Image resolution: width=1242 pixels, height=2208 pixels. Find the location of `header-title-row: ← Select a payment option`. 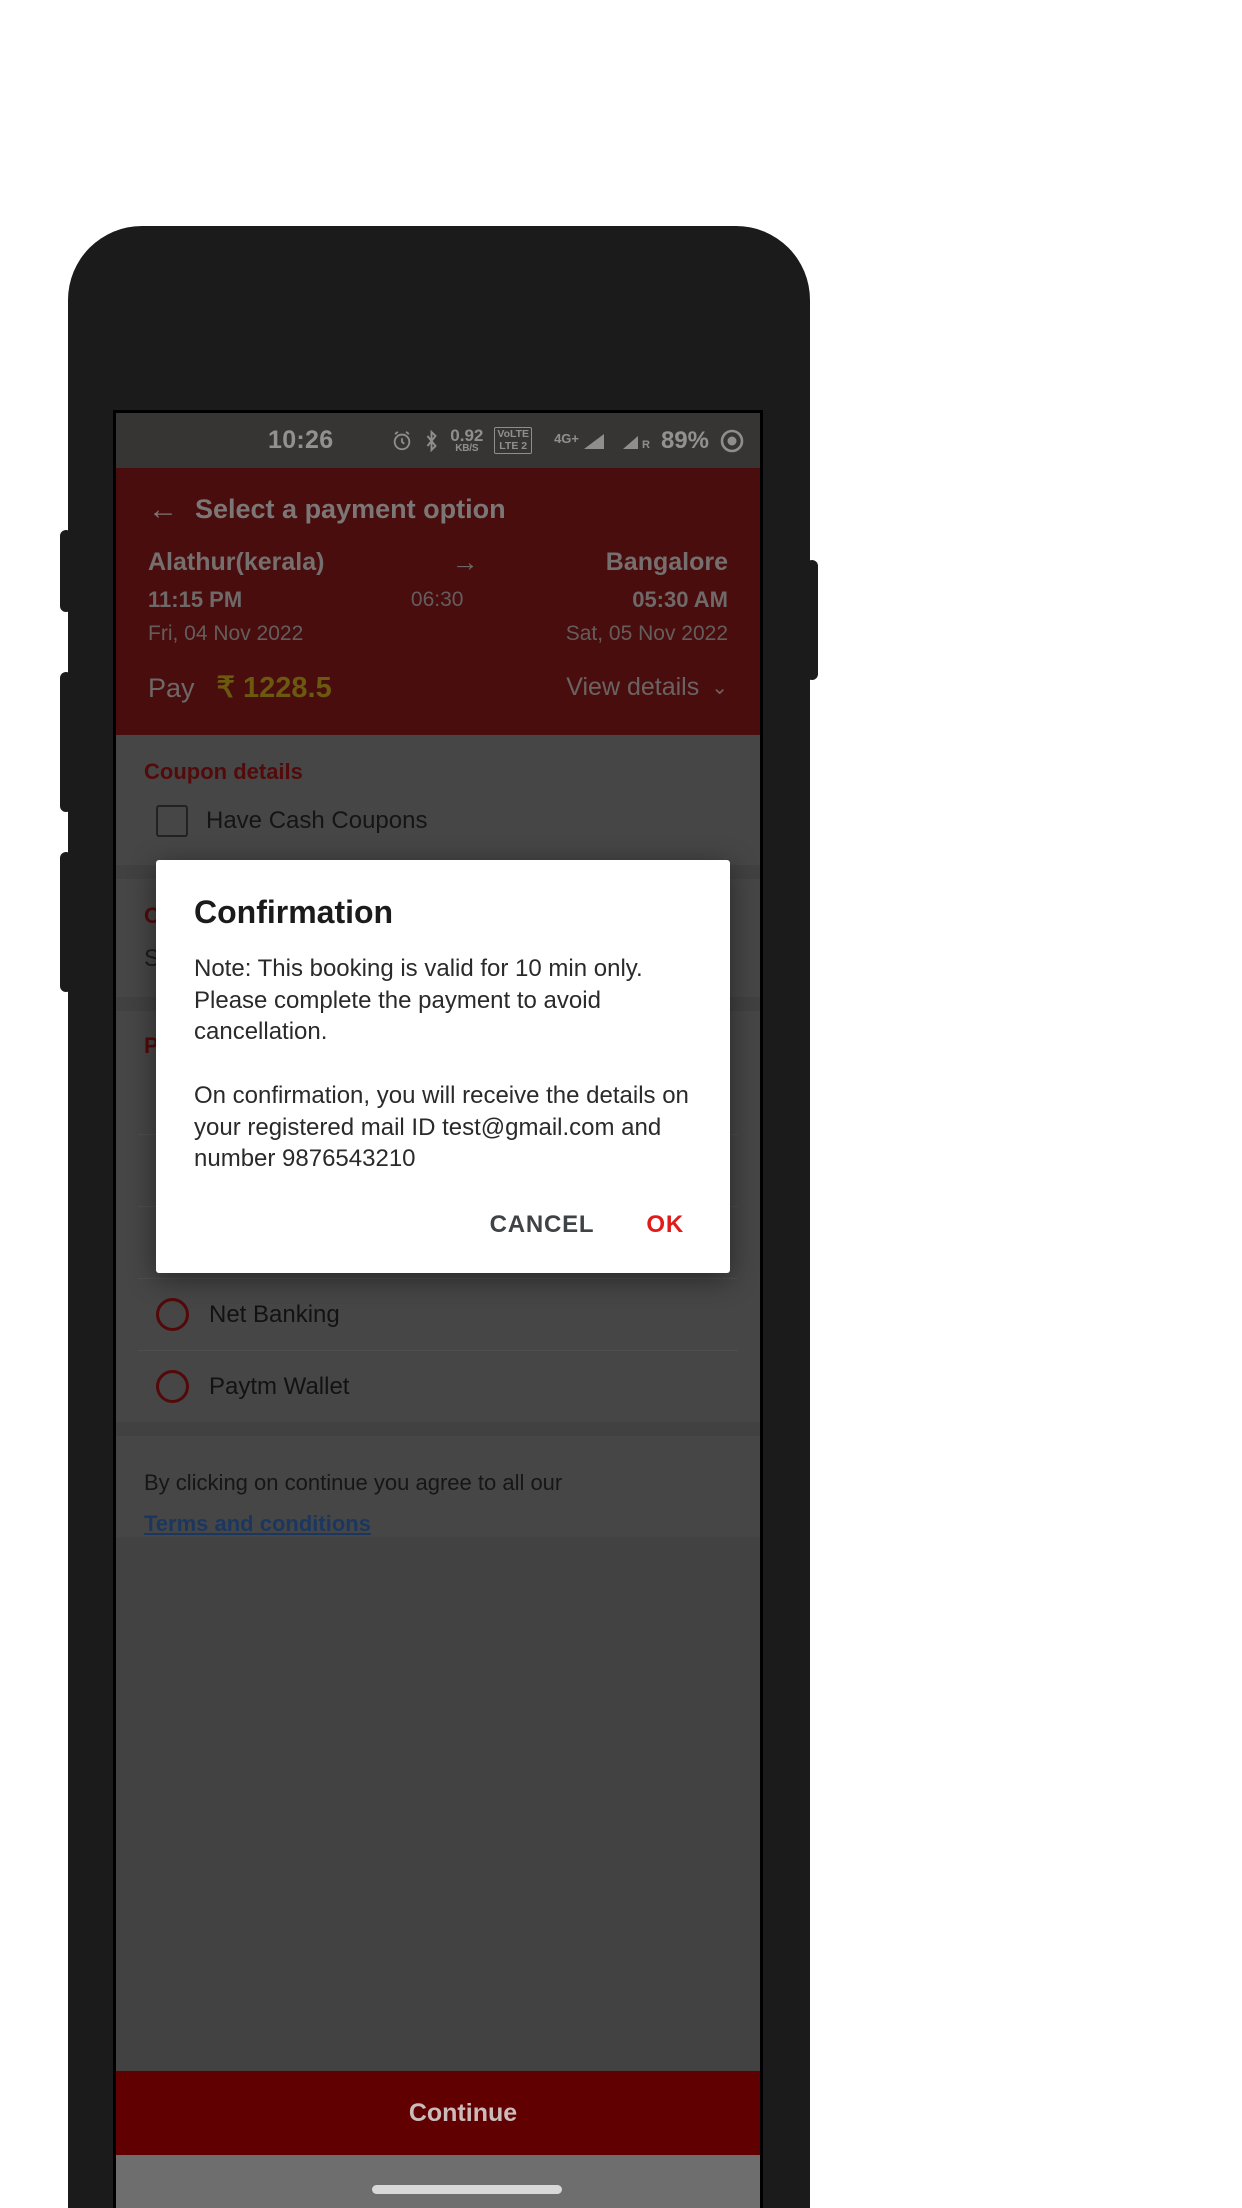

header-title-row: ← Select a payment option is located at coordinates (438, 516).